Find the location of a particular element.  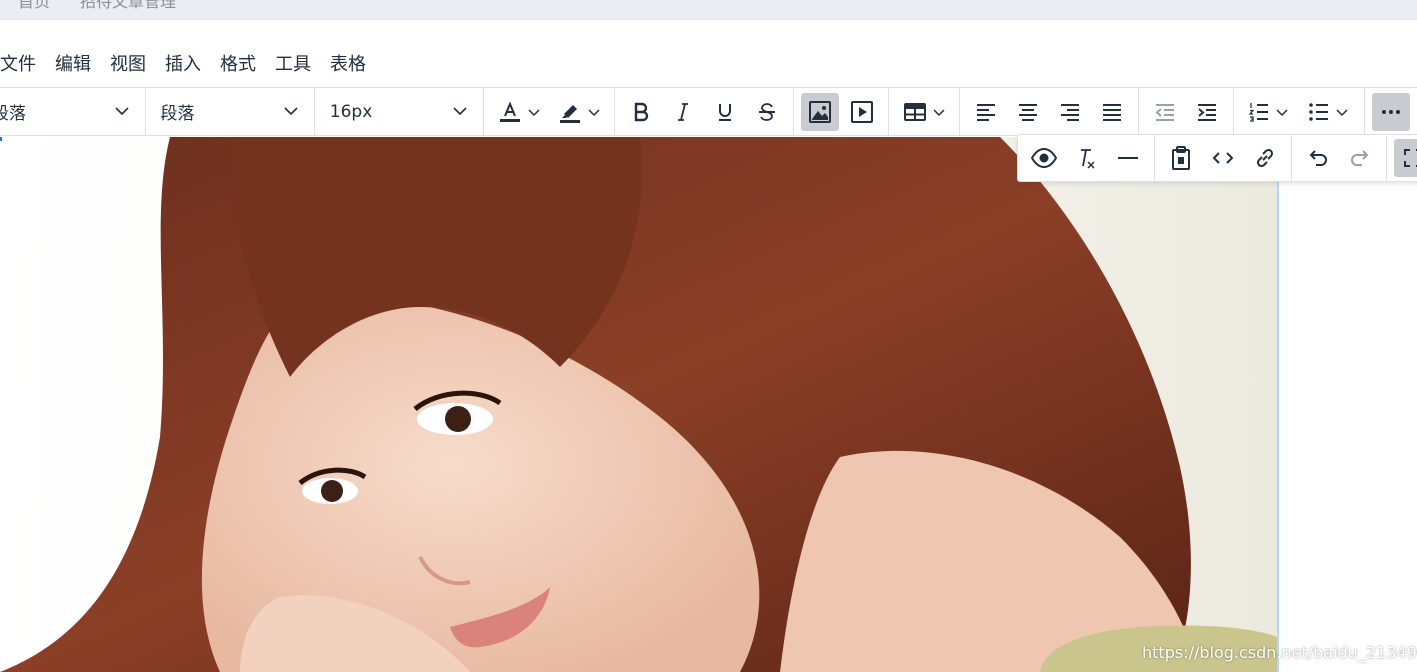

font-family-value: 段落 is located at coordinates (177, 114).